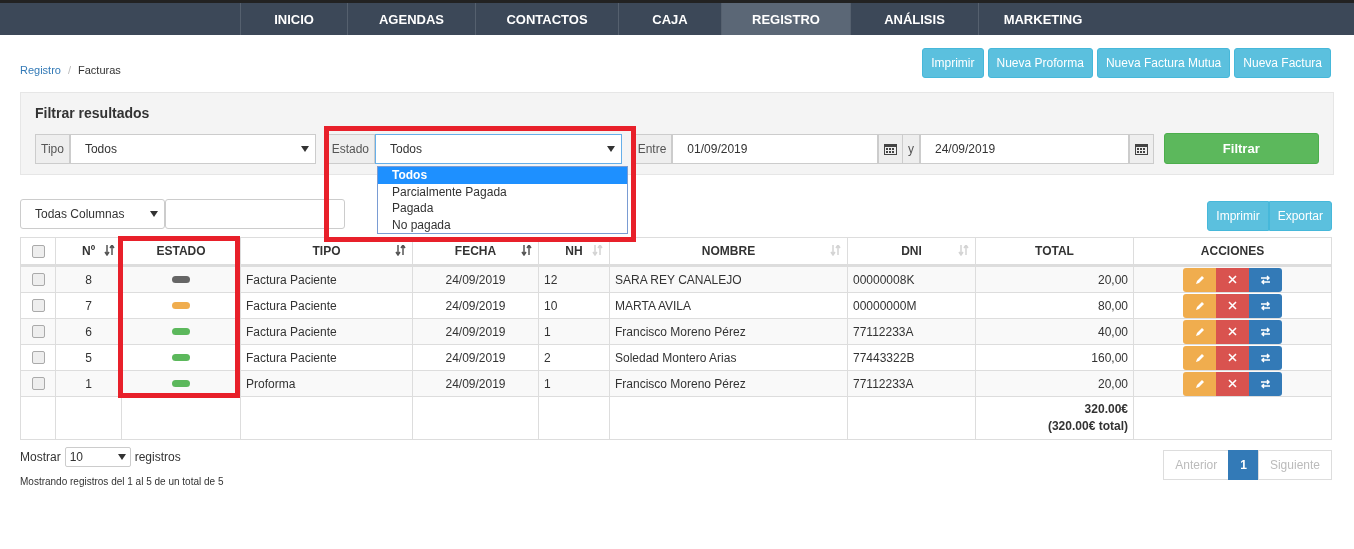 Image resolution: width=1354 pixels, height=549 pixels. I want to click on breadcrumb-current: Facturas, so click(99, 70).